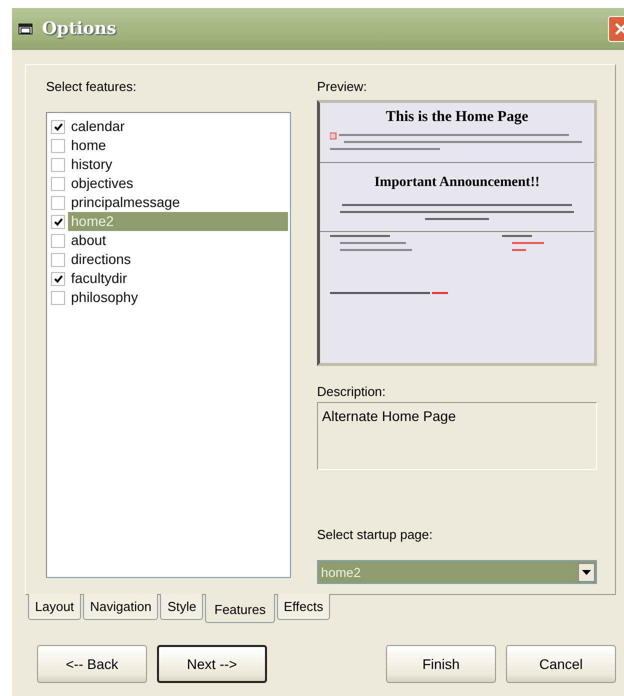  What do you see at coordinates (178, 183) in the screenshot?
I see `feature-item: objectives` at bounding box center [178, 183].